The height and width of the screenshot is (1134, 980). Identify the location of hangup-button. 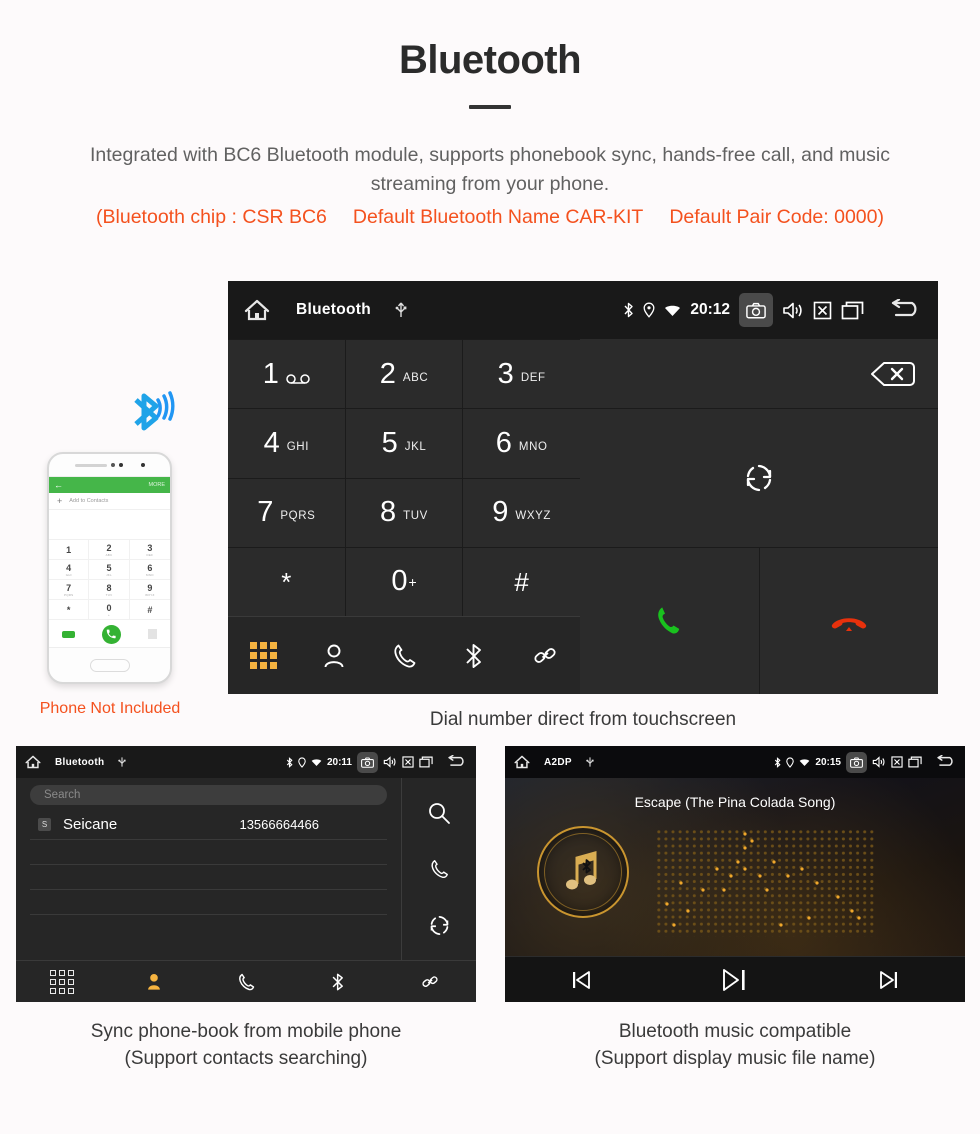
(848, 621).